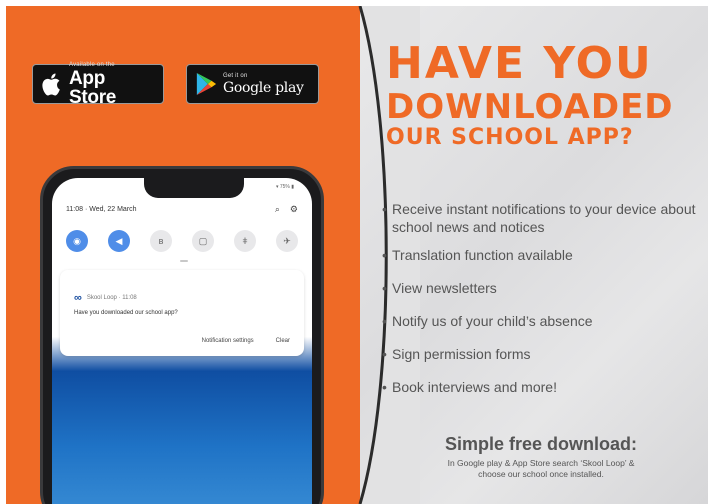 The height and width of the screenshot is (504, 708). Describe the element at coordinates (206, 84) in the screenshot. I see `google-play-icon` at that location.